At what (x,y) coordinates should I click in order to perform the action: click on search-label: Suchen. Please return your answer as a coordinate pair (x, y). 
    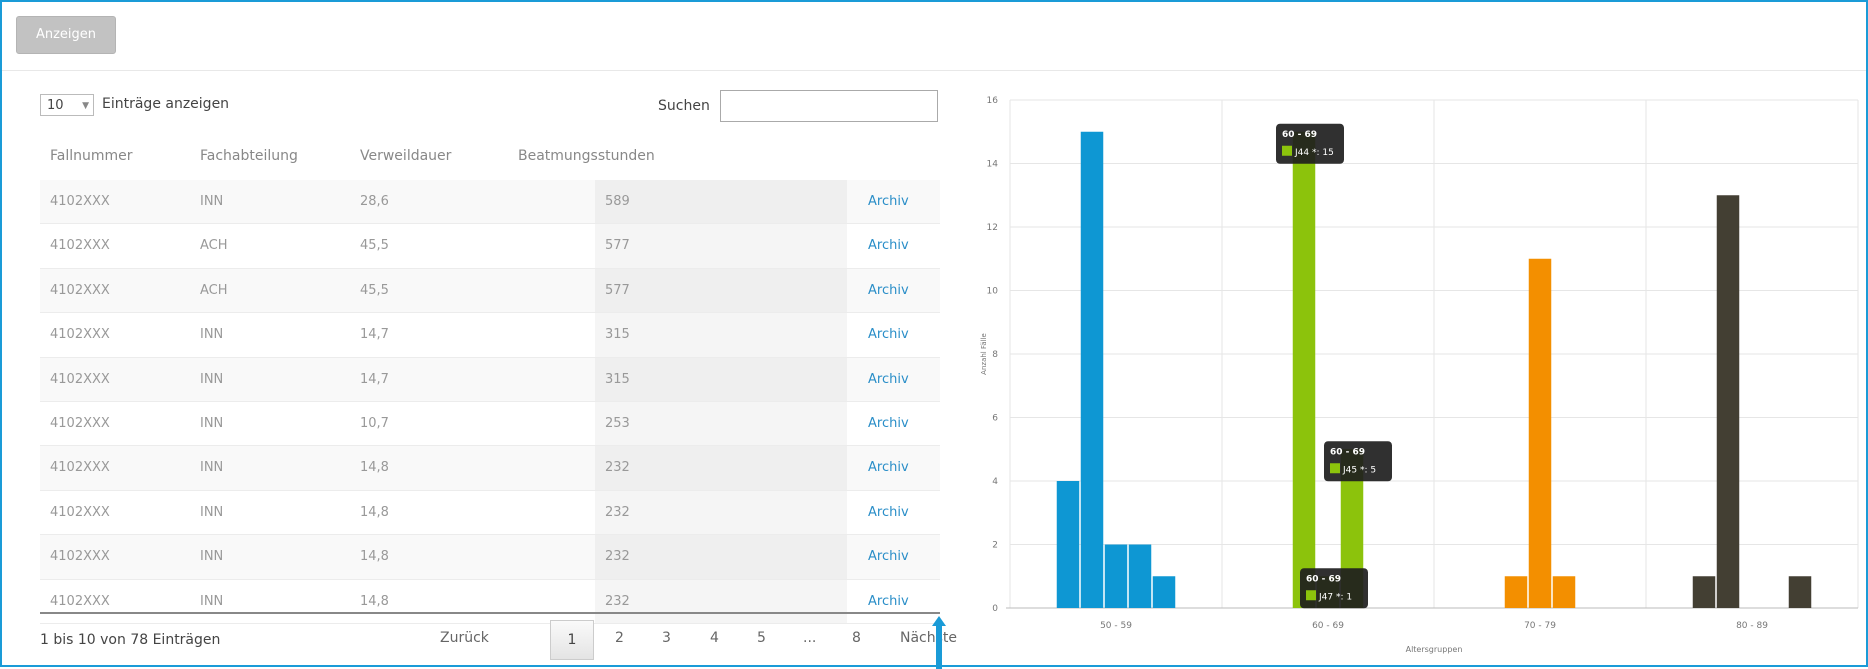
    Looking at the image, I should click on (684, 106).